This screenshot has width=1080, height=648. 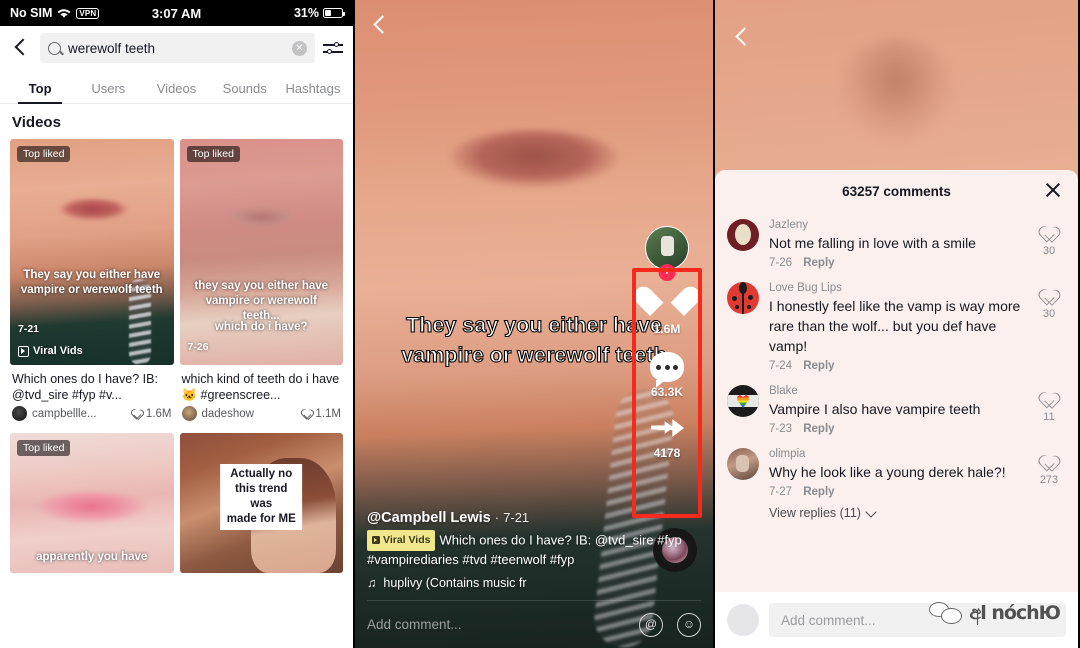 I want to click on result-card: Top liked apparently you have, so click(x=92, y=503).